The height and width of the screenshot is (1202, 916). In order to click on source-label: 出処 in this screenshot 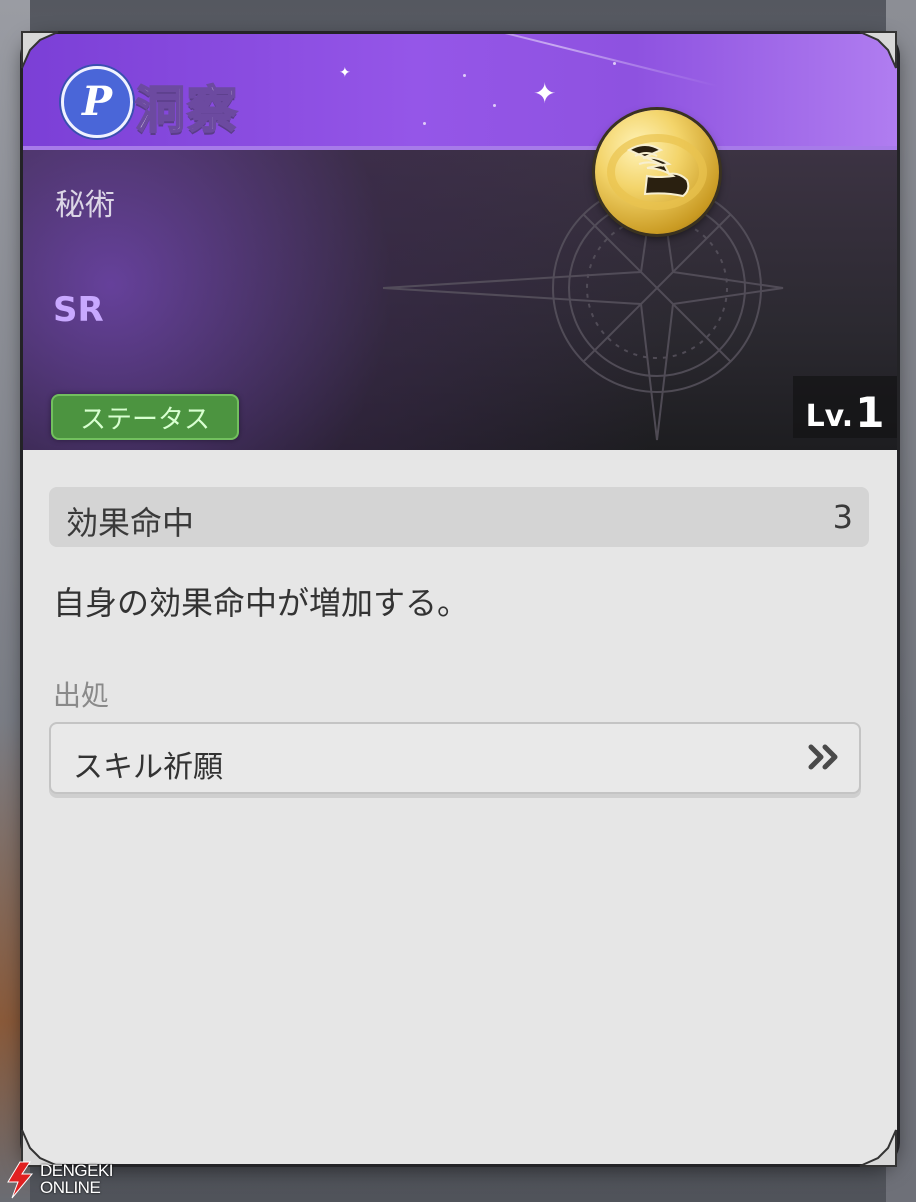, I will do `click(81, 695)`.